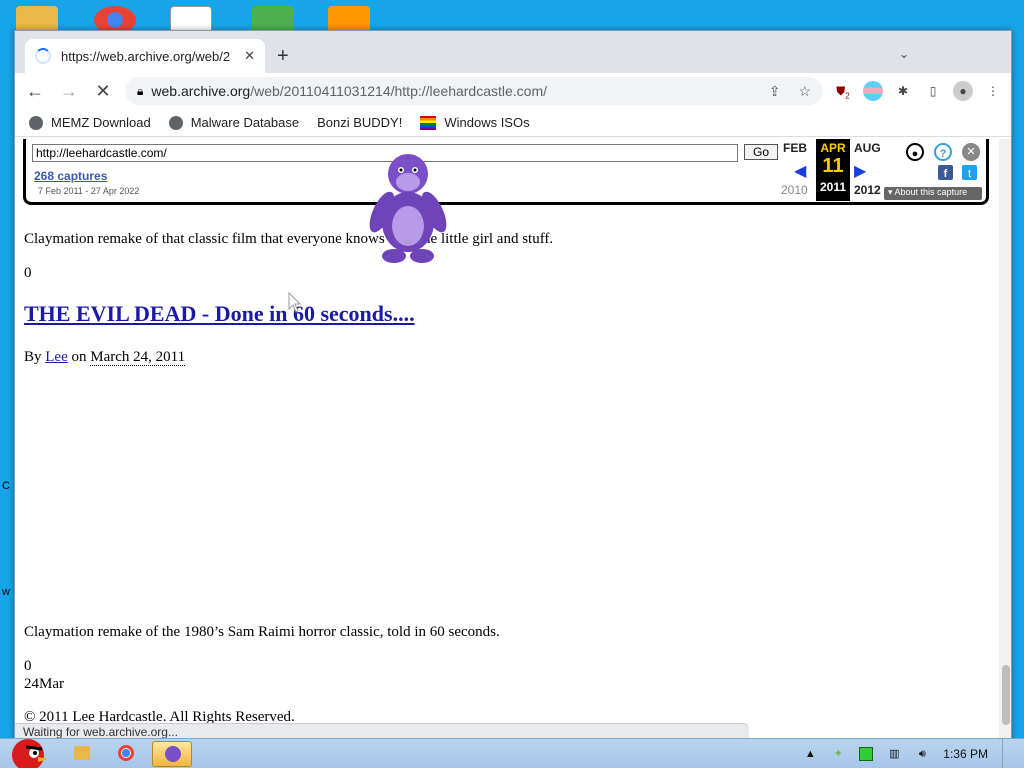 Image resolution: width=1024 pixels, height=768 pixels. What do you see at coordinates (943, 152) in the screenshot?
I see `help-icon: ?` at bounding box center [943, 152].